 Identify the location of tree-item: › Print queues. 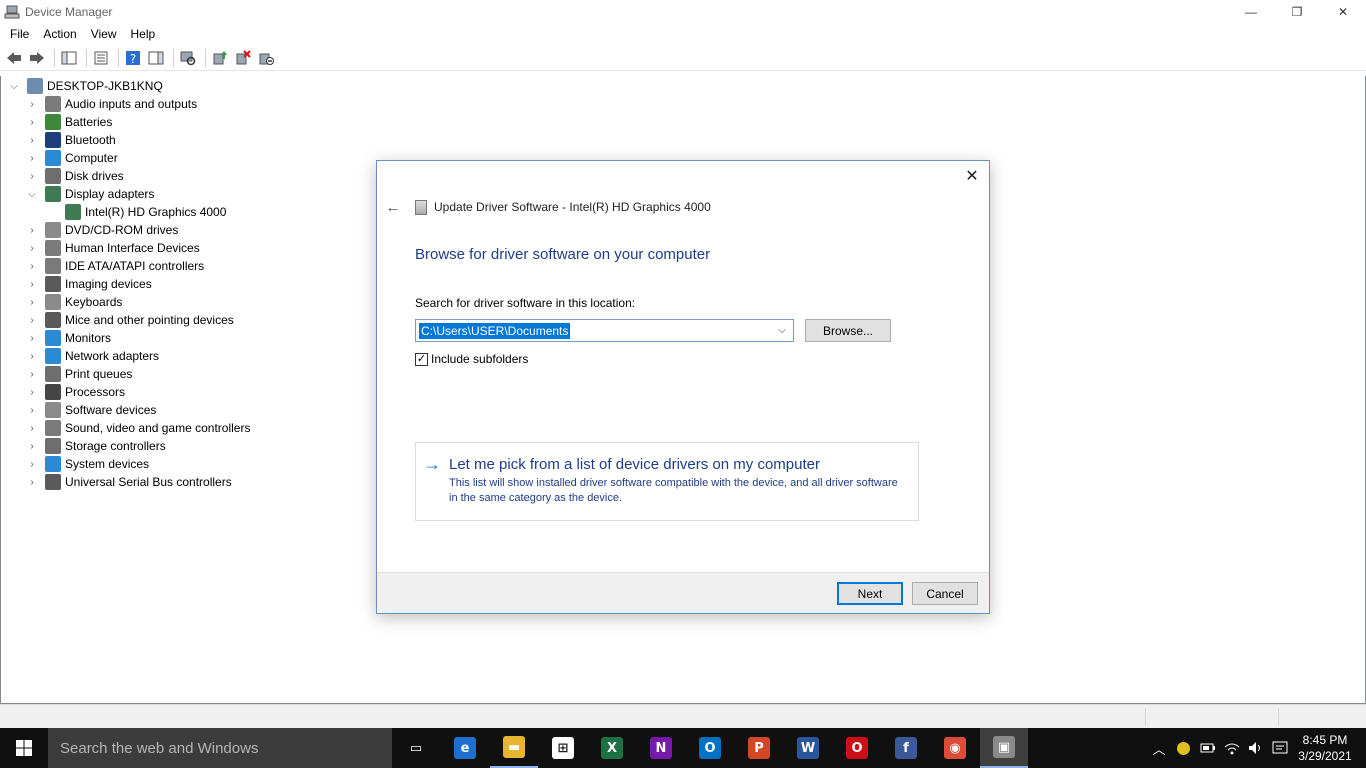
(79, 374).